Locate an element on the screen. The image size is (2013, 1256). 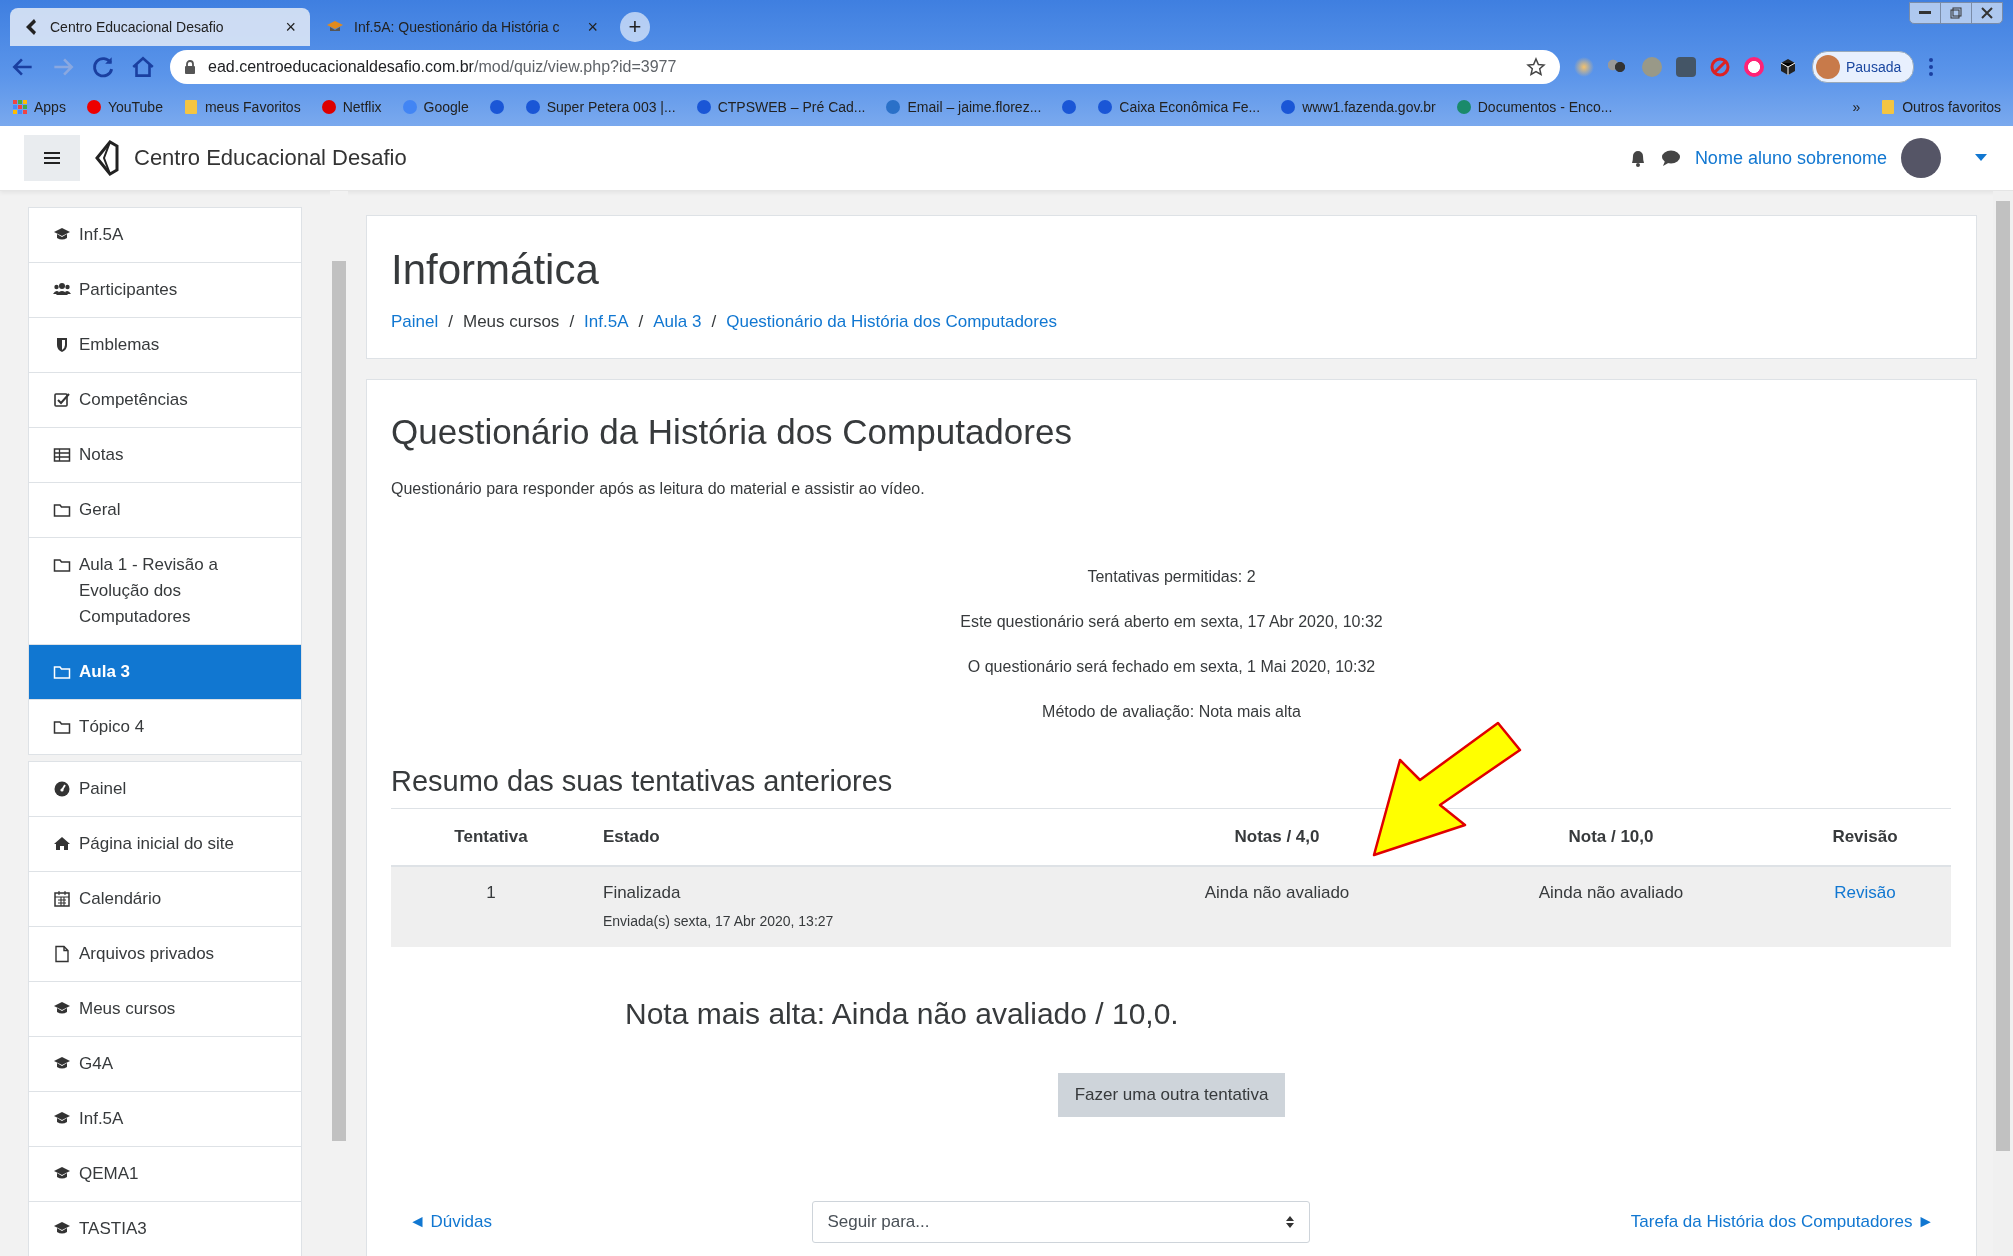
sidebar-item: Página inicial do site is located at coordinates (165, 844).